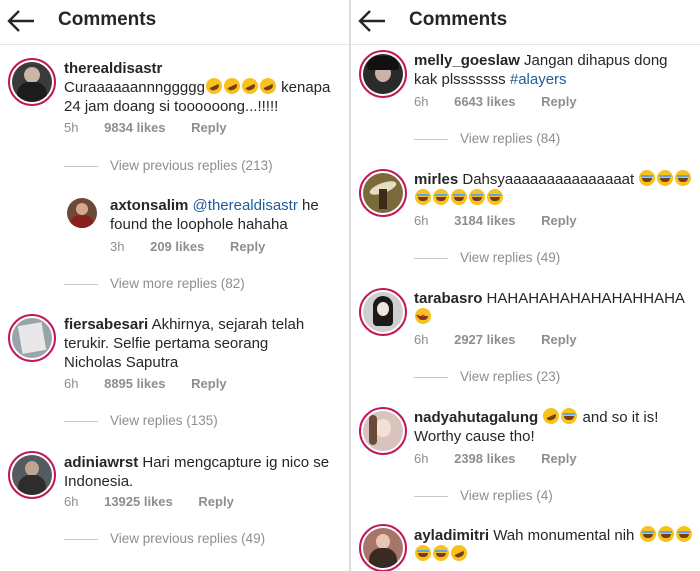 The width and height of the screenshot is (700, 571). I want to click on comment-text: mirles Dahsyaaaaaaaaaaaaaaat, so click(555, 189).